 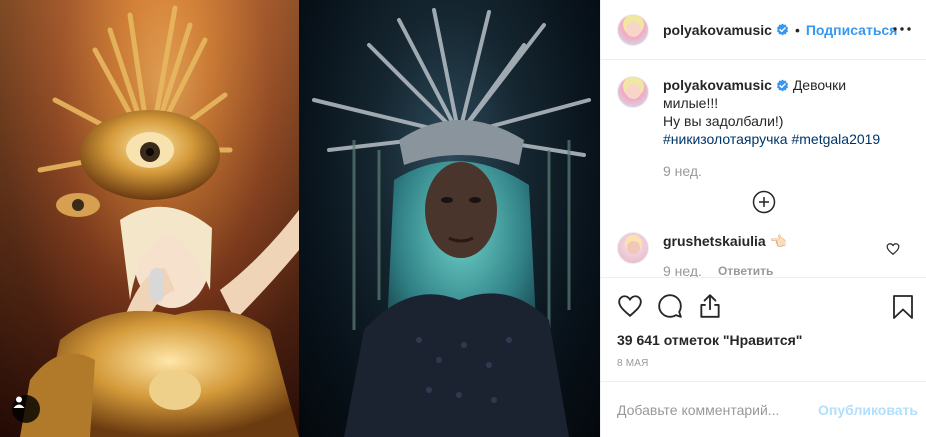 I want to click on comment-username: grushetskaiulia, so click(x=714, y=241).